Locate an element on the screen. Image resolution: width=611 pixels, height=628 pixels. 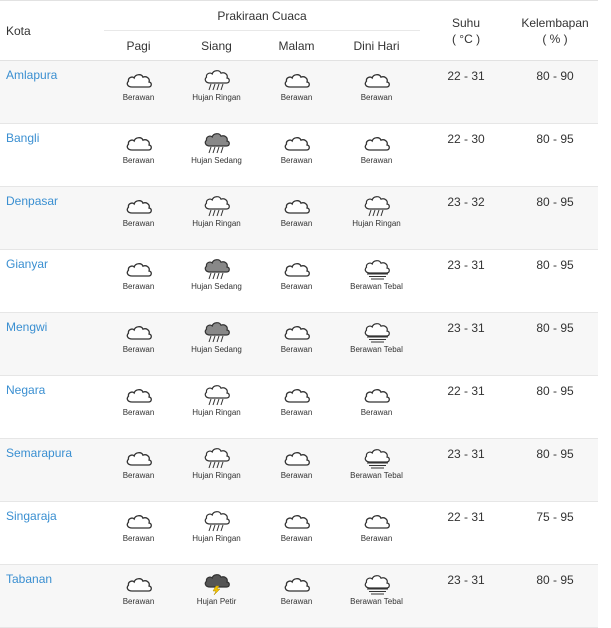
prakiraan-cuaca-header: Prakiraan Cuaca is located at coordinates (262, 15).